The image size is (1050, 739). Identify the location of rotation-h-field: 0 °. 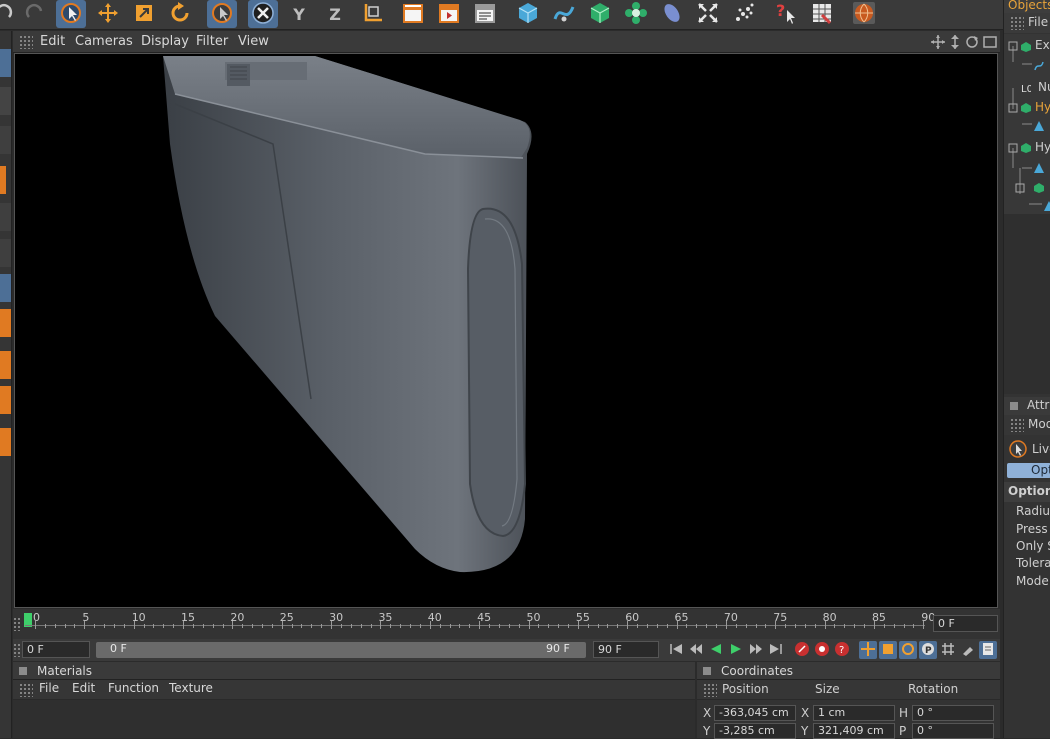
(953, 713).